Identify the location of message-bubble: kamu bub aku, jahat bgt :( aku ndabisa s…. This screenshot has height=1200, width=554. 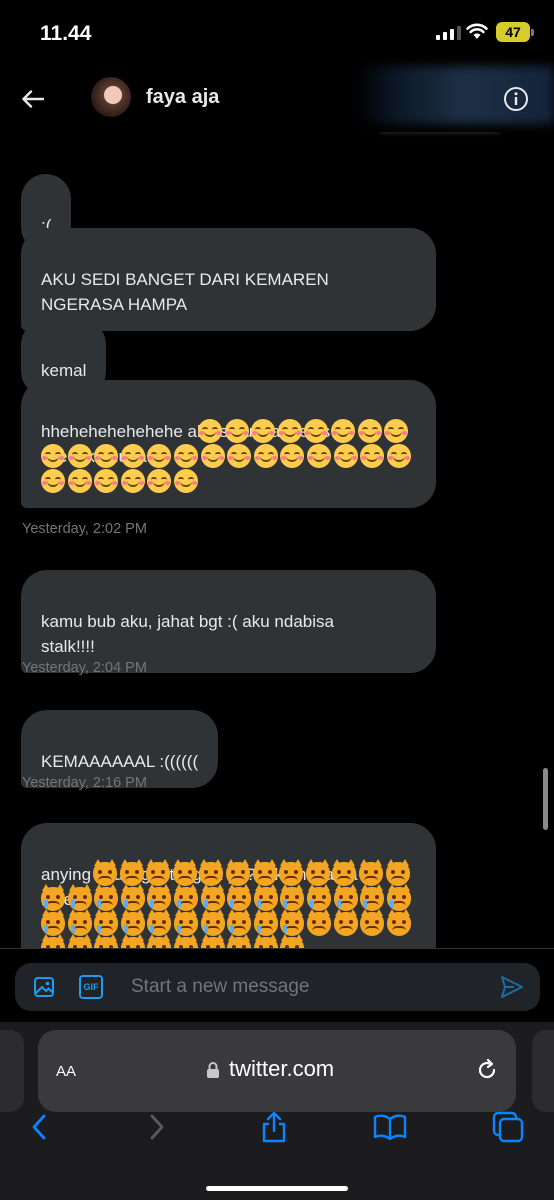
(228, 621).